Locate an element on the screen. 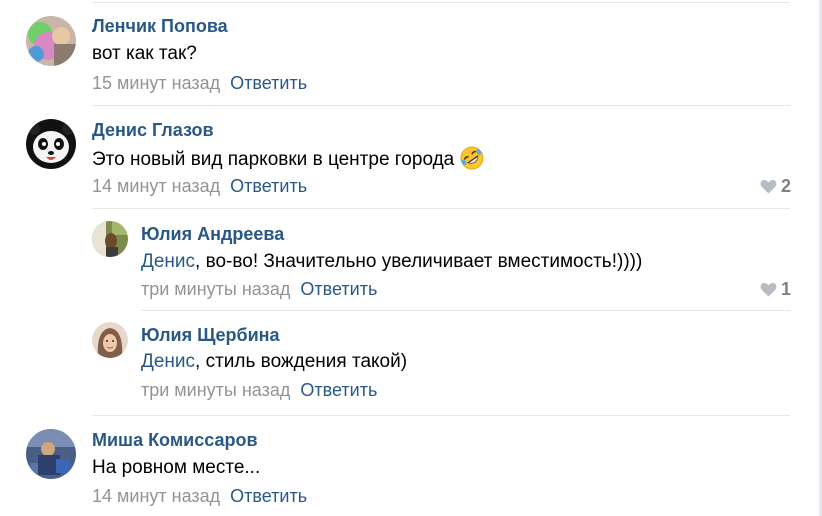 This screenshot has width=822, height=516. like-count: 1 is located at coordinates (785, 289).